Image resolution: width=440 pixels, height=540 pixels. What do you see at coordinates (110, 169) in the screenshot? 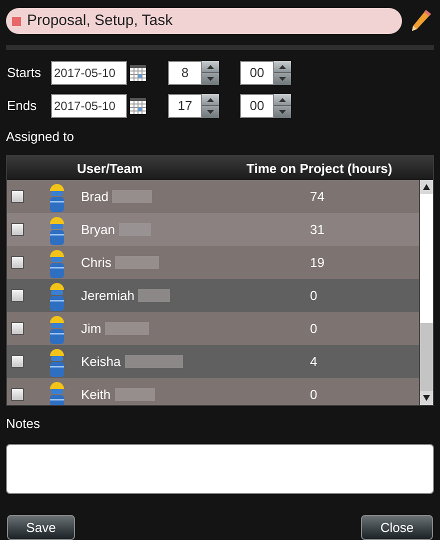
I see `column-header: User/Team` at bounding box center [110, 169].